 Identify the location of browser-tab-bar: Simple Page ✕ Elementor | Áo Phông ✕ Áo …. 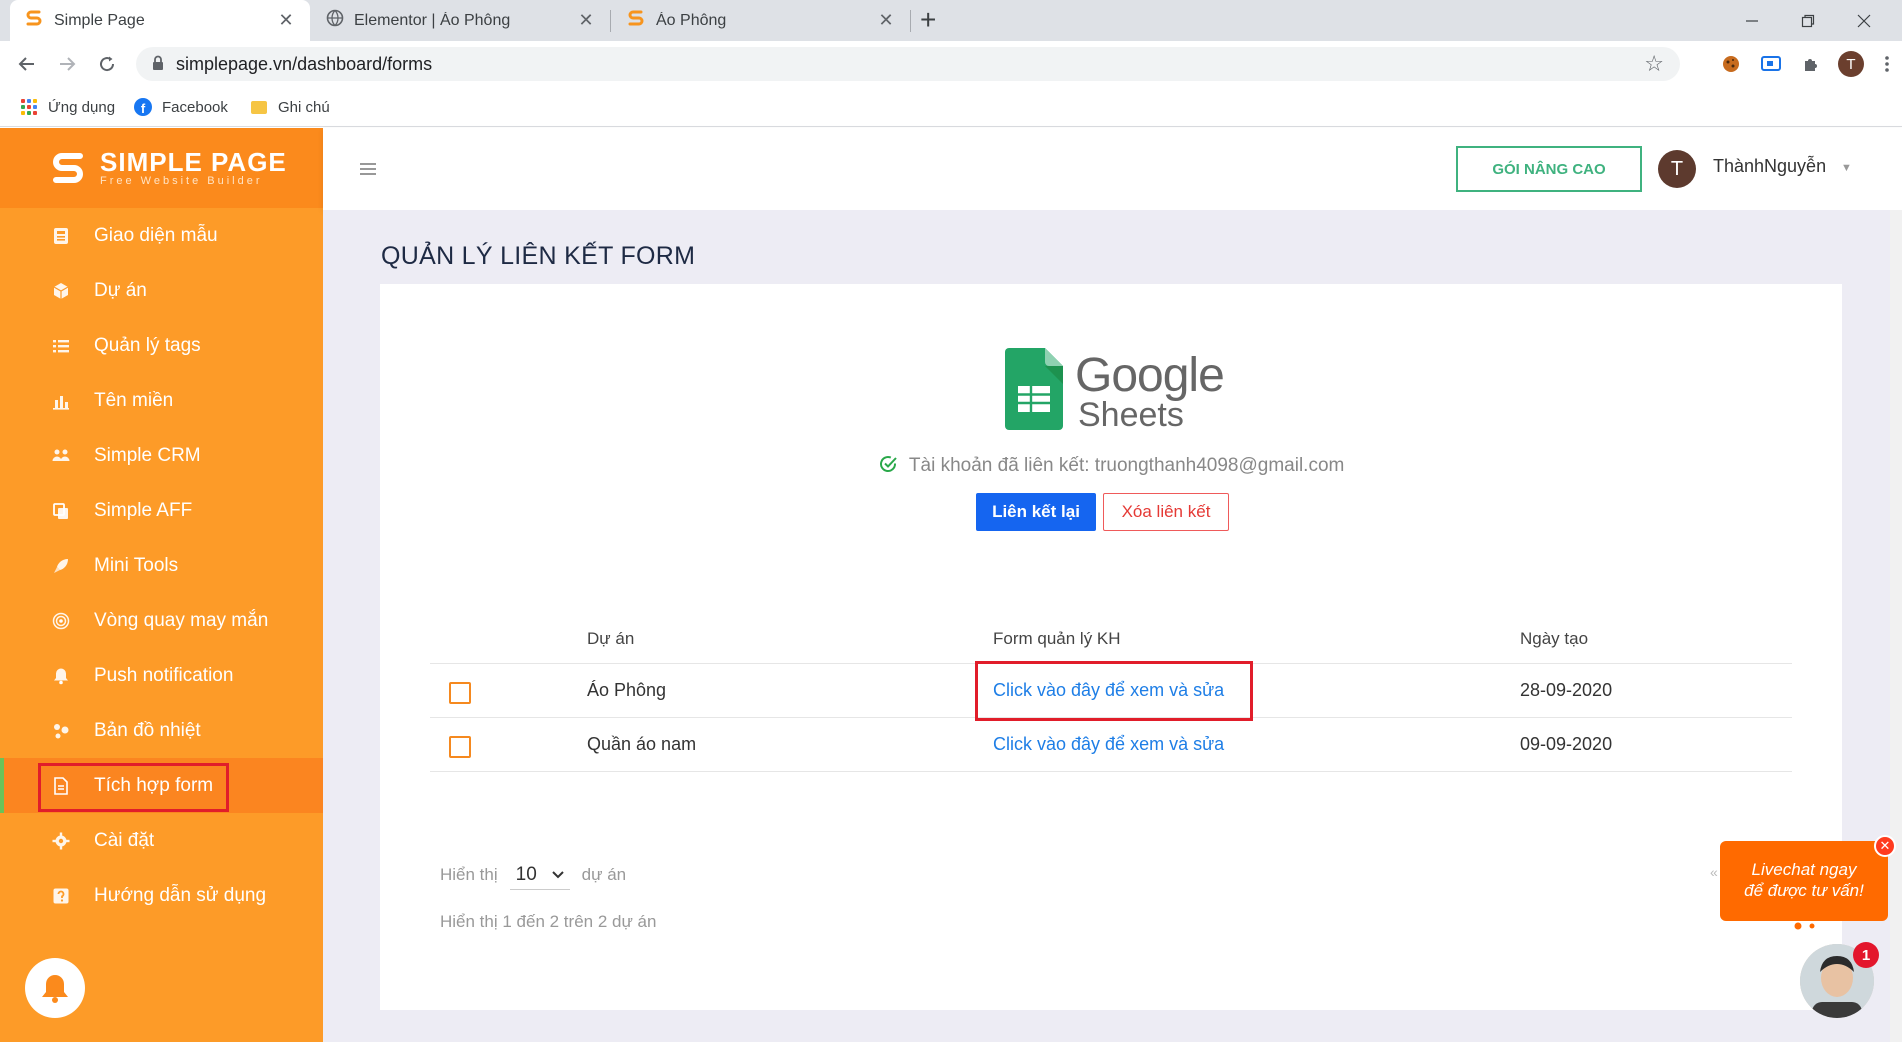
(951, 20).